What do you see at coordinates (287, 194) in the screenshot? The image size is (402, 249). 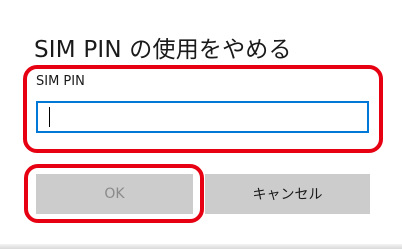 I see `cancel-button: キャンセル` at bounding box center [287, 194].